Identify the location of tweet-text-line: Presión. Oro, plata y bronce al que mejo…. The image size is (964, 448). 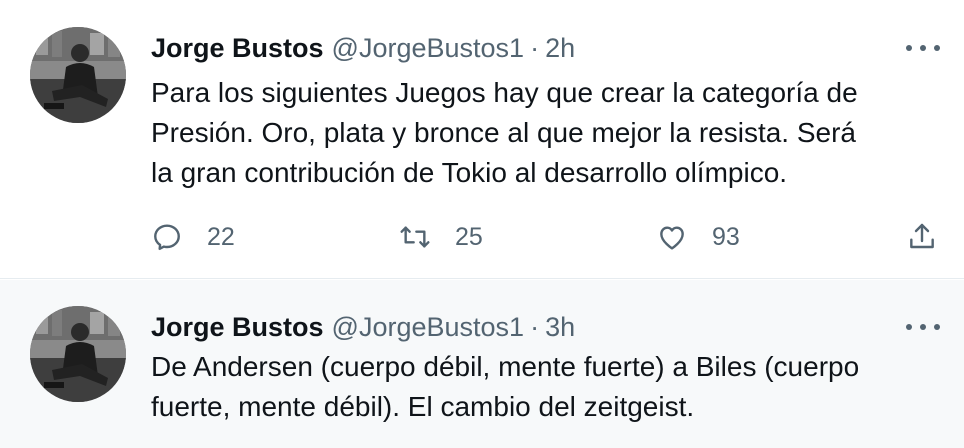
(504, 132).